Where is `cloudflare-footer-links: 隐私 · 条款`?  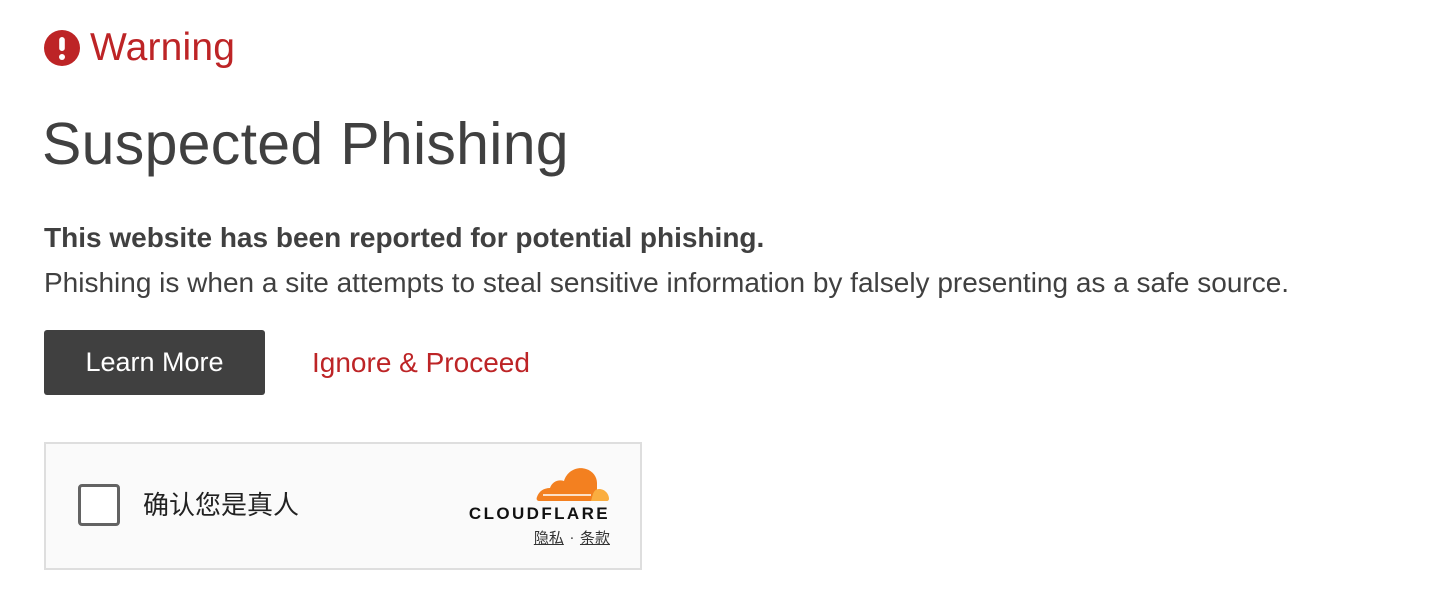 cloudflare-footer-links: 隐私 · 条款 is located at coordinates (572, 539).